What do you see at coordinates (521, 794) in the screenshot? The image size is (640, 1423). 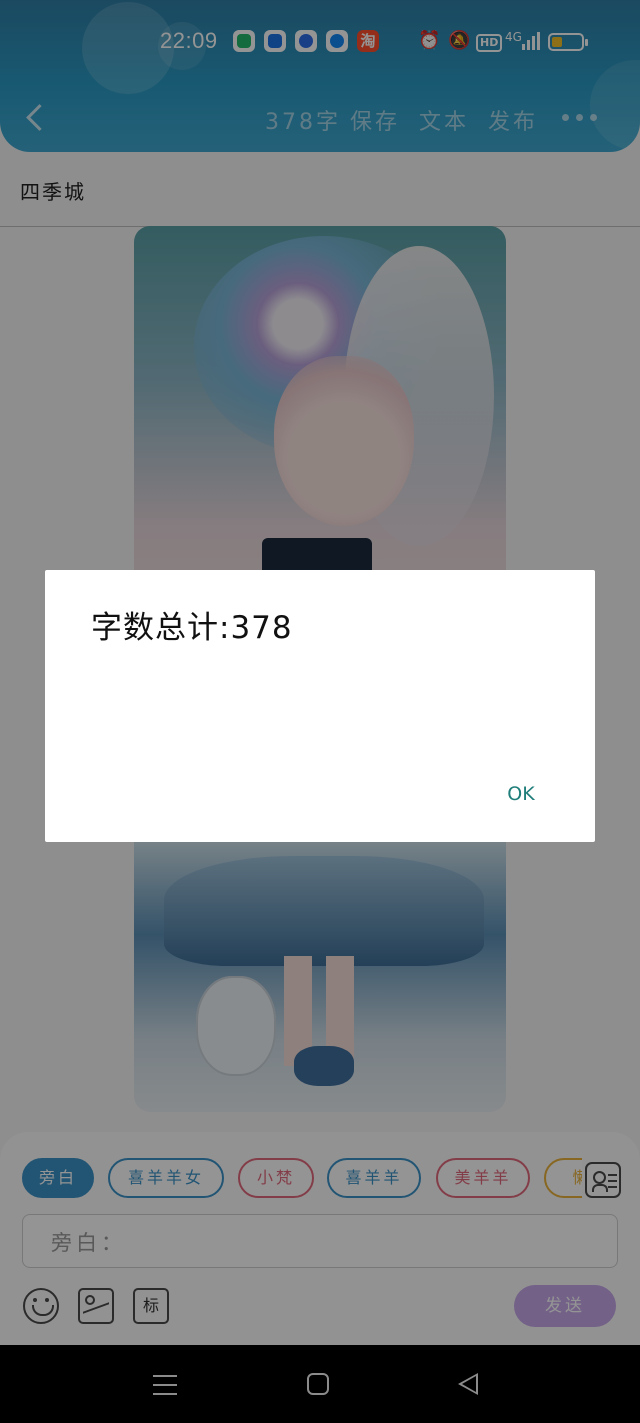 I see `ok-button: OK` at bounding box center [521, 794].